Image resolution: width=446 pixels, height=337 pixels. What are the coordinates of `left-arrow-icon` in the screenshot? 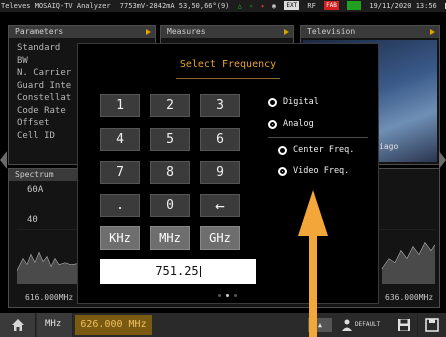 It's located at (3, 160).